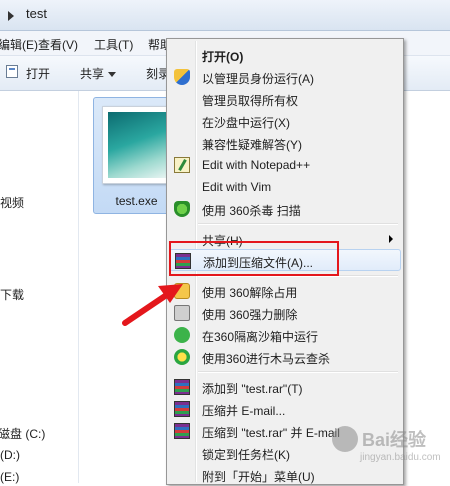  Describe the element at coordinates (394, 440) in the screenshot. I see `watermark-text: Bai经验` at that location.